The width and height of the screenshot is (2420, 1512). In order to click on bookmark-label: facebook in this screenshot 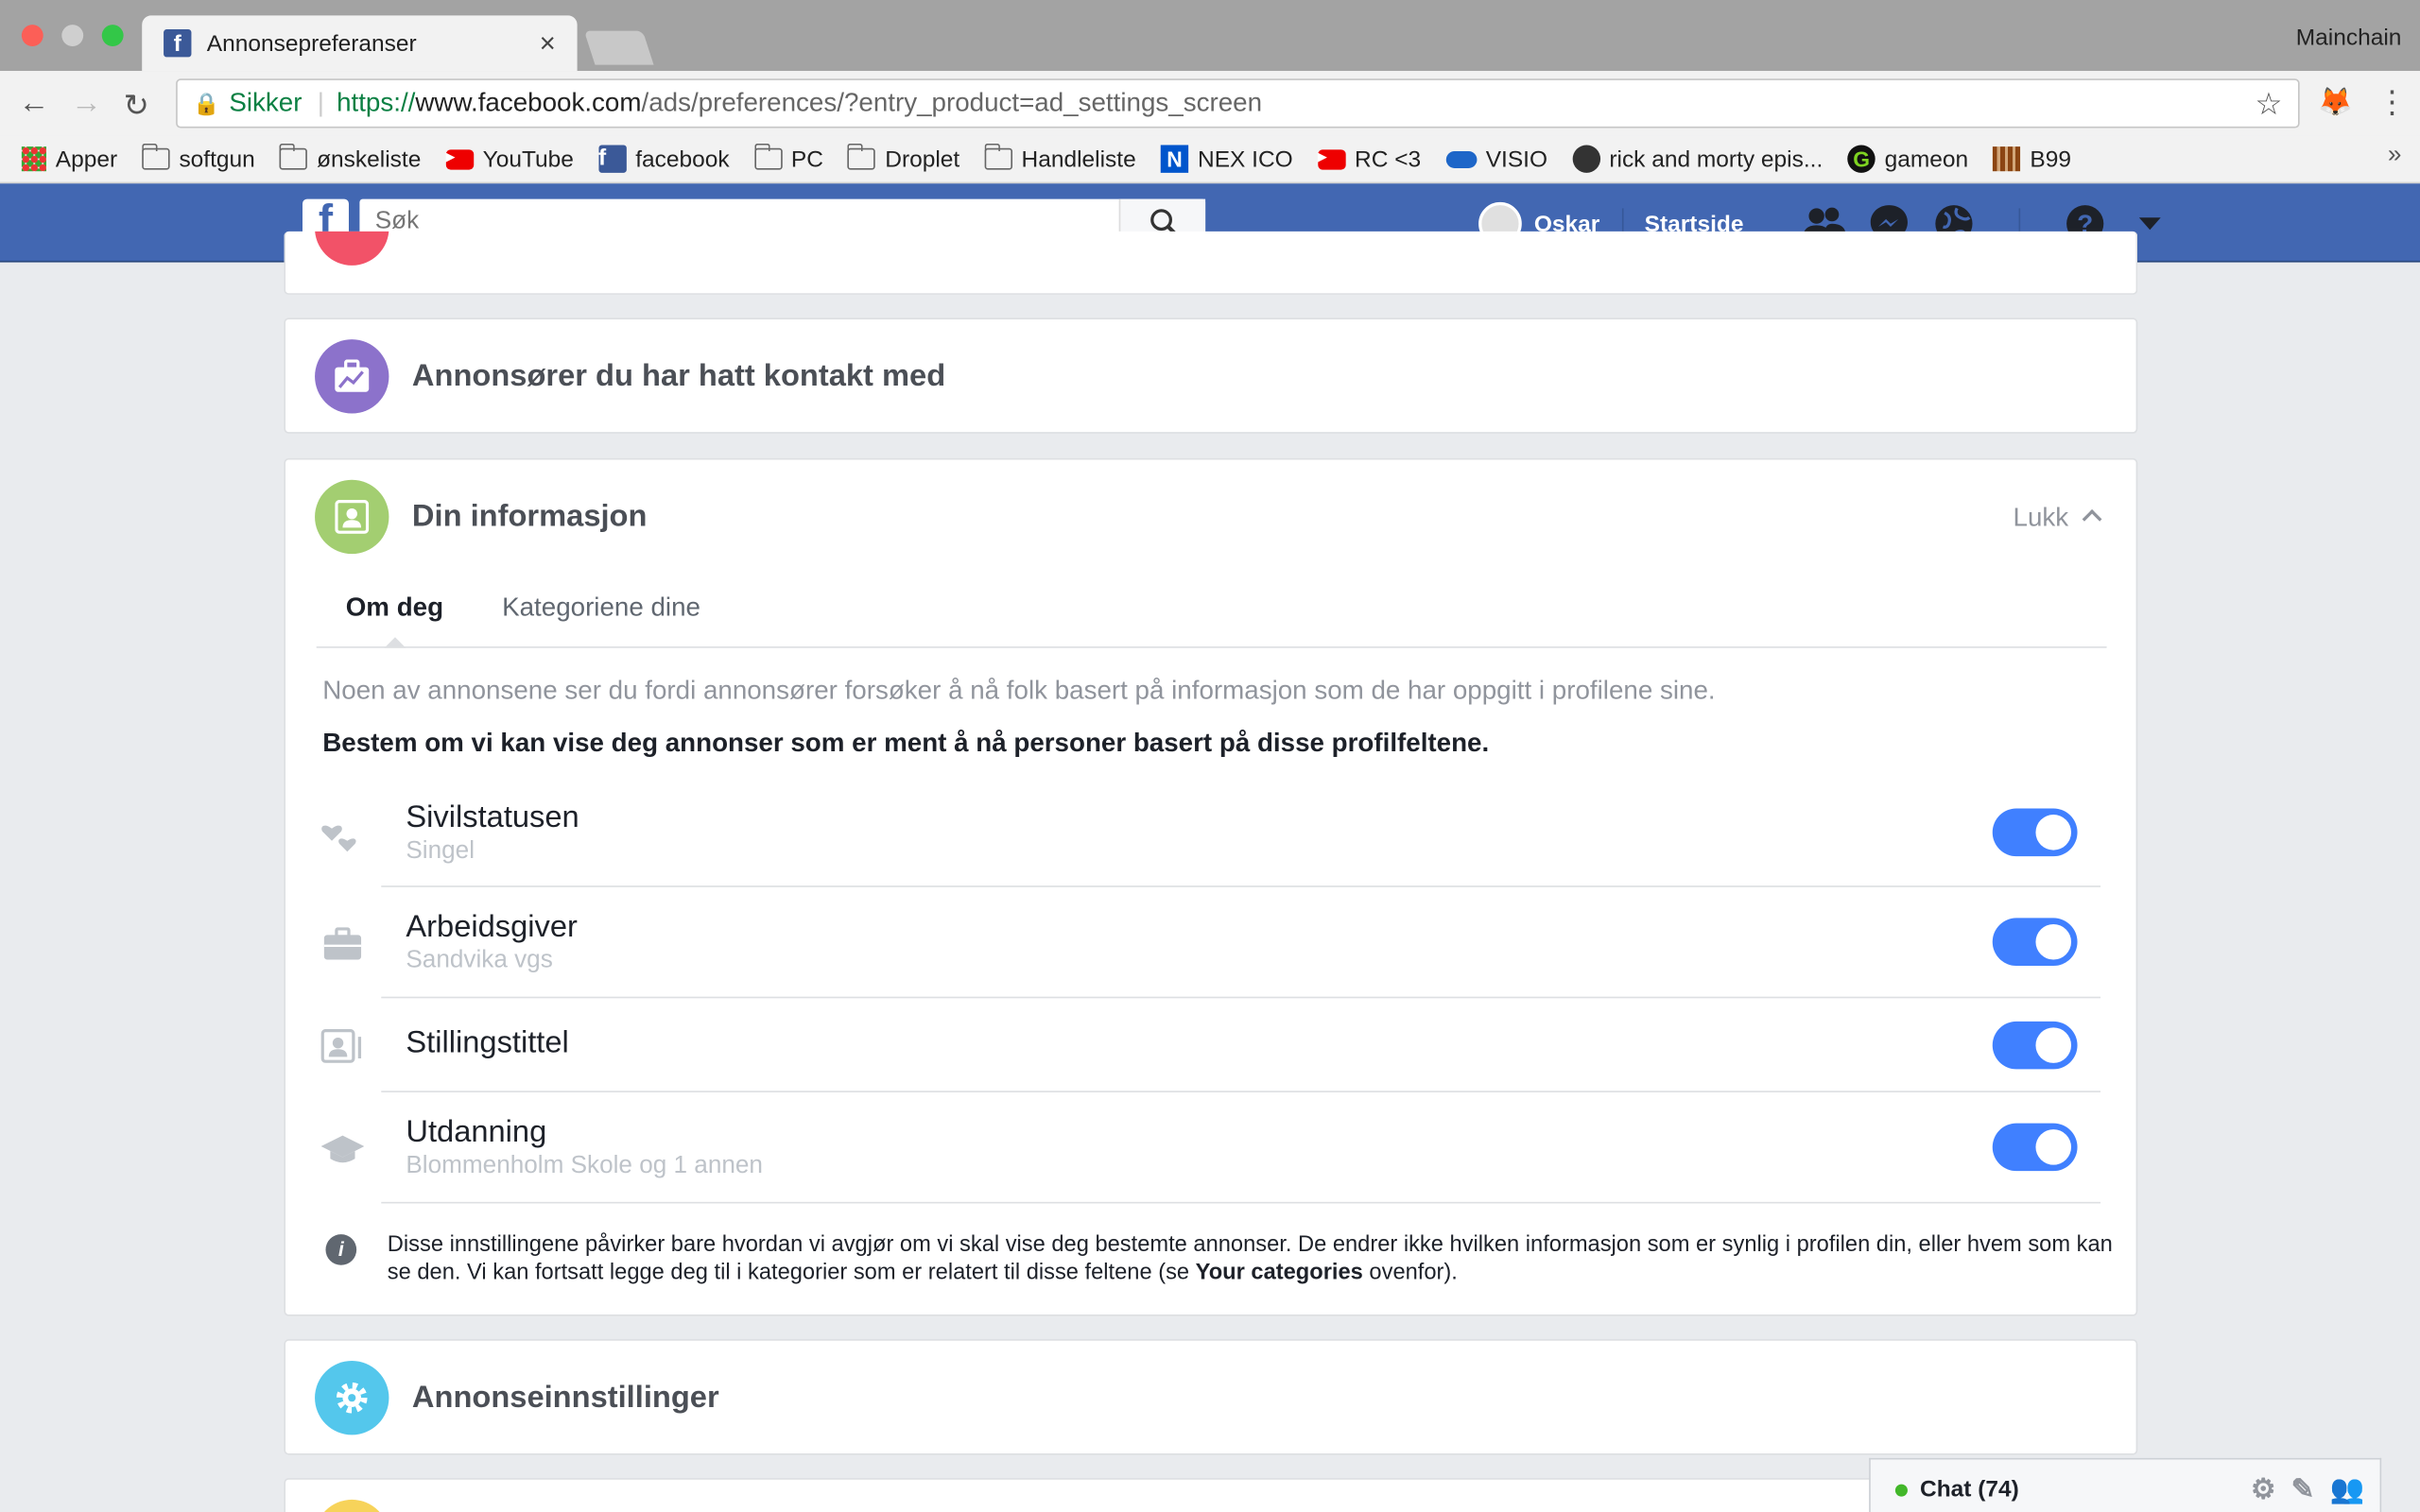, I will do `click(682, 159)`.